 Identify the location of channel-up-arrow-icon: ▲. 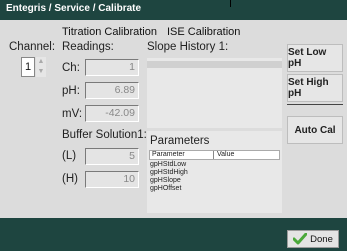
(41, 62).